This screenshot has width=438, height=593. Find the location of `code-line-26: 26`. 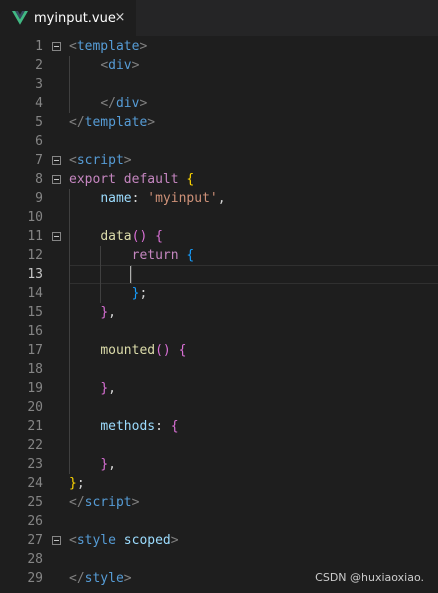

code-line-26: 26 is located at coordinates (219, 521).